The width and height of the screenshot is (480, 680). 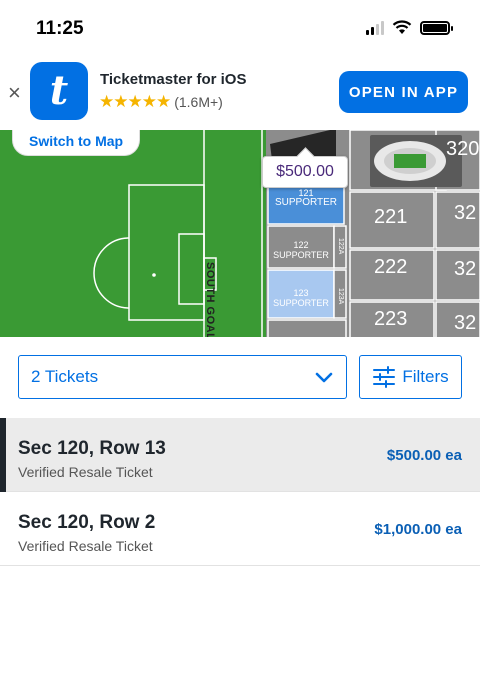 I want to click on section-122: 122 SUPPORTER, so click(x=301, y=250).